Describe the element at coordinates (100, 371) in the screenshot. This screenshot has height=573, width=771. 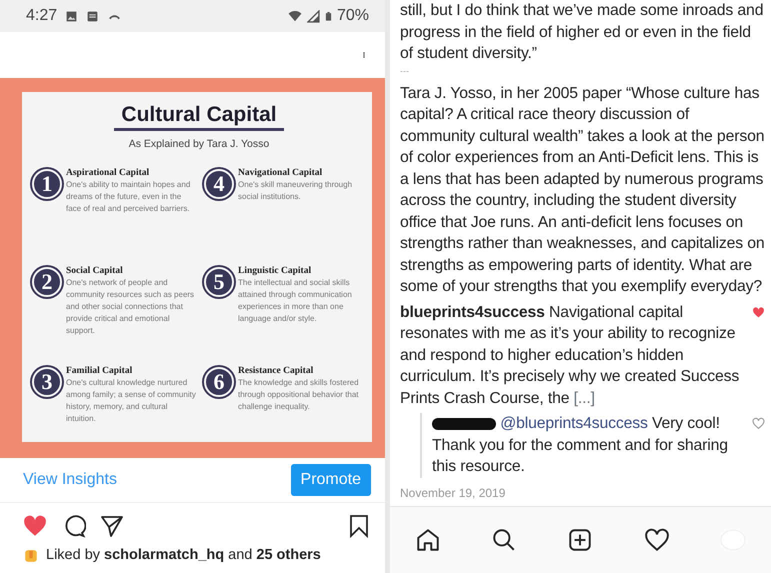
I see `capital-heading: Familial Capital` at that location.